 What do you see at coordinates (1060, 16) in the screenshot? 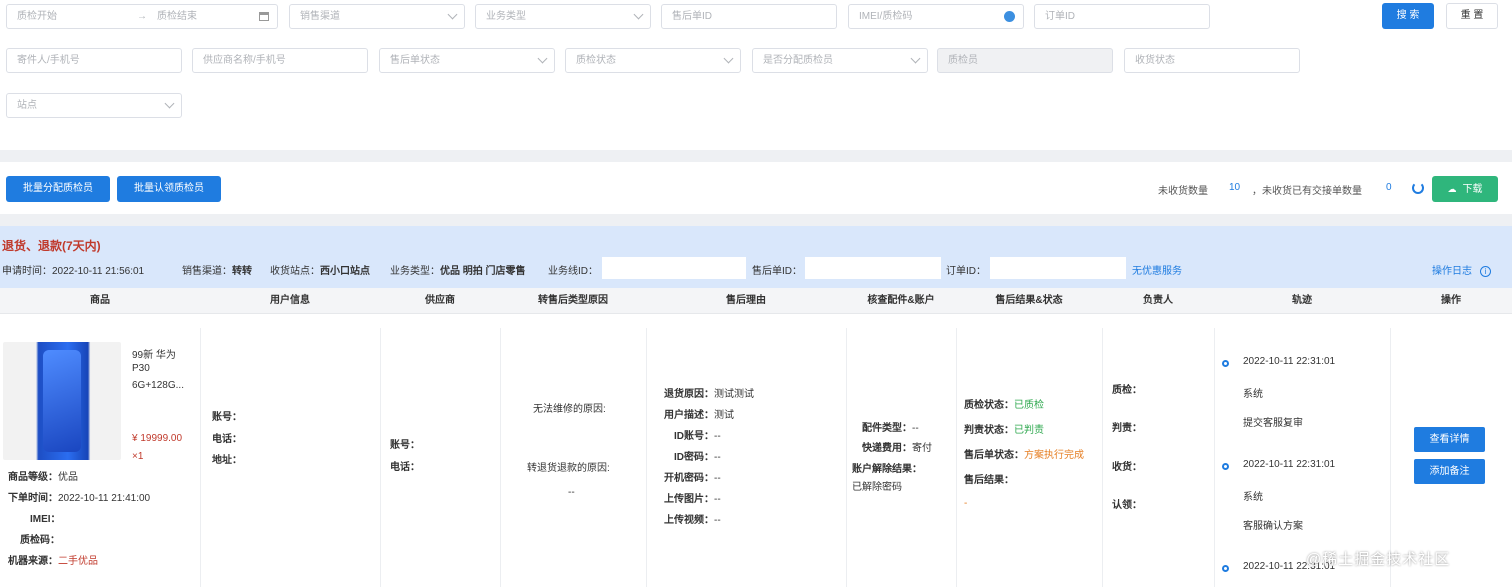
I see `order-id-placeholder: 订单ID` at bounding box center [1060, 16].